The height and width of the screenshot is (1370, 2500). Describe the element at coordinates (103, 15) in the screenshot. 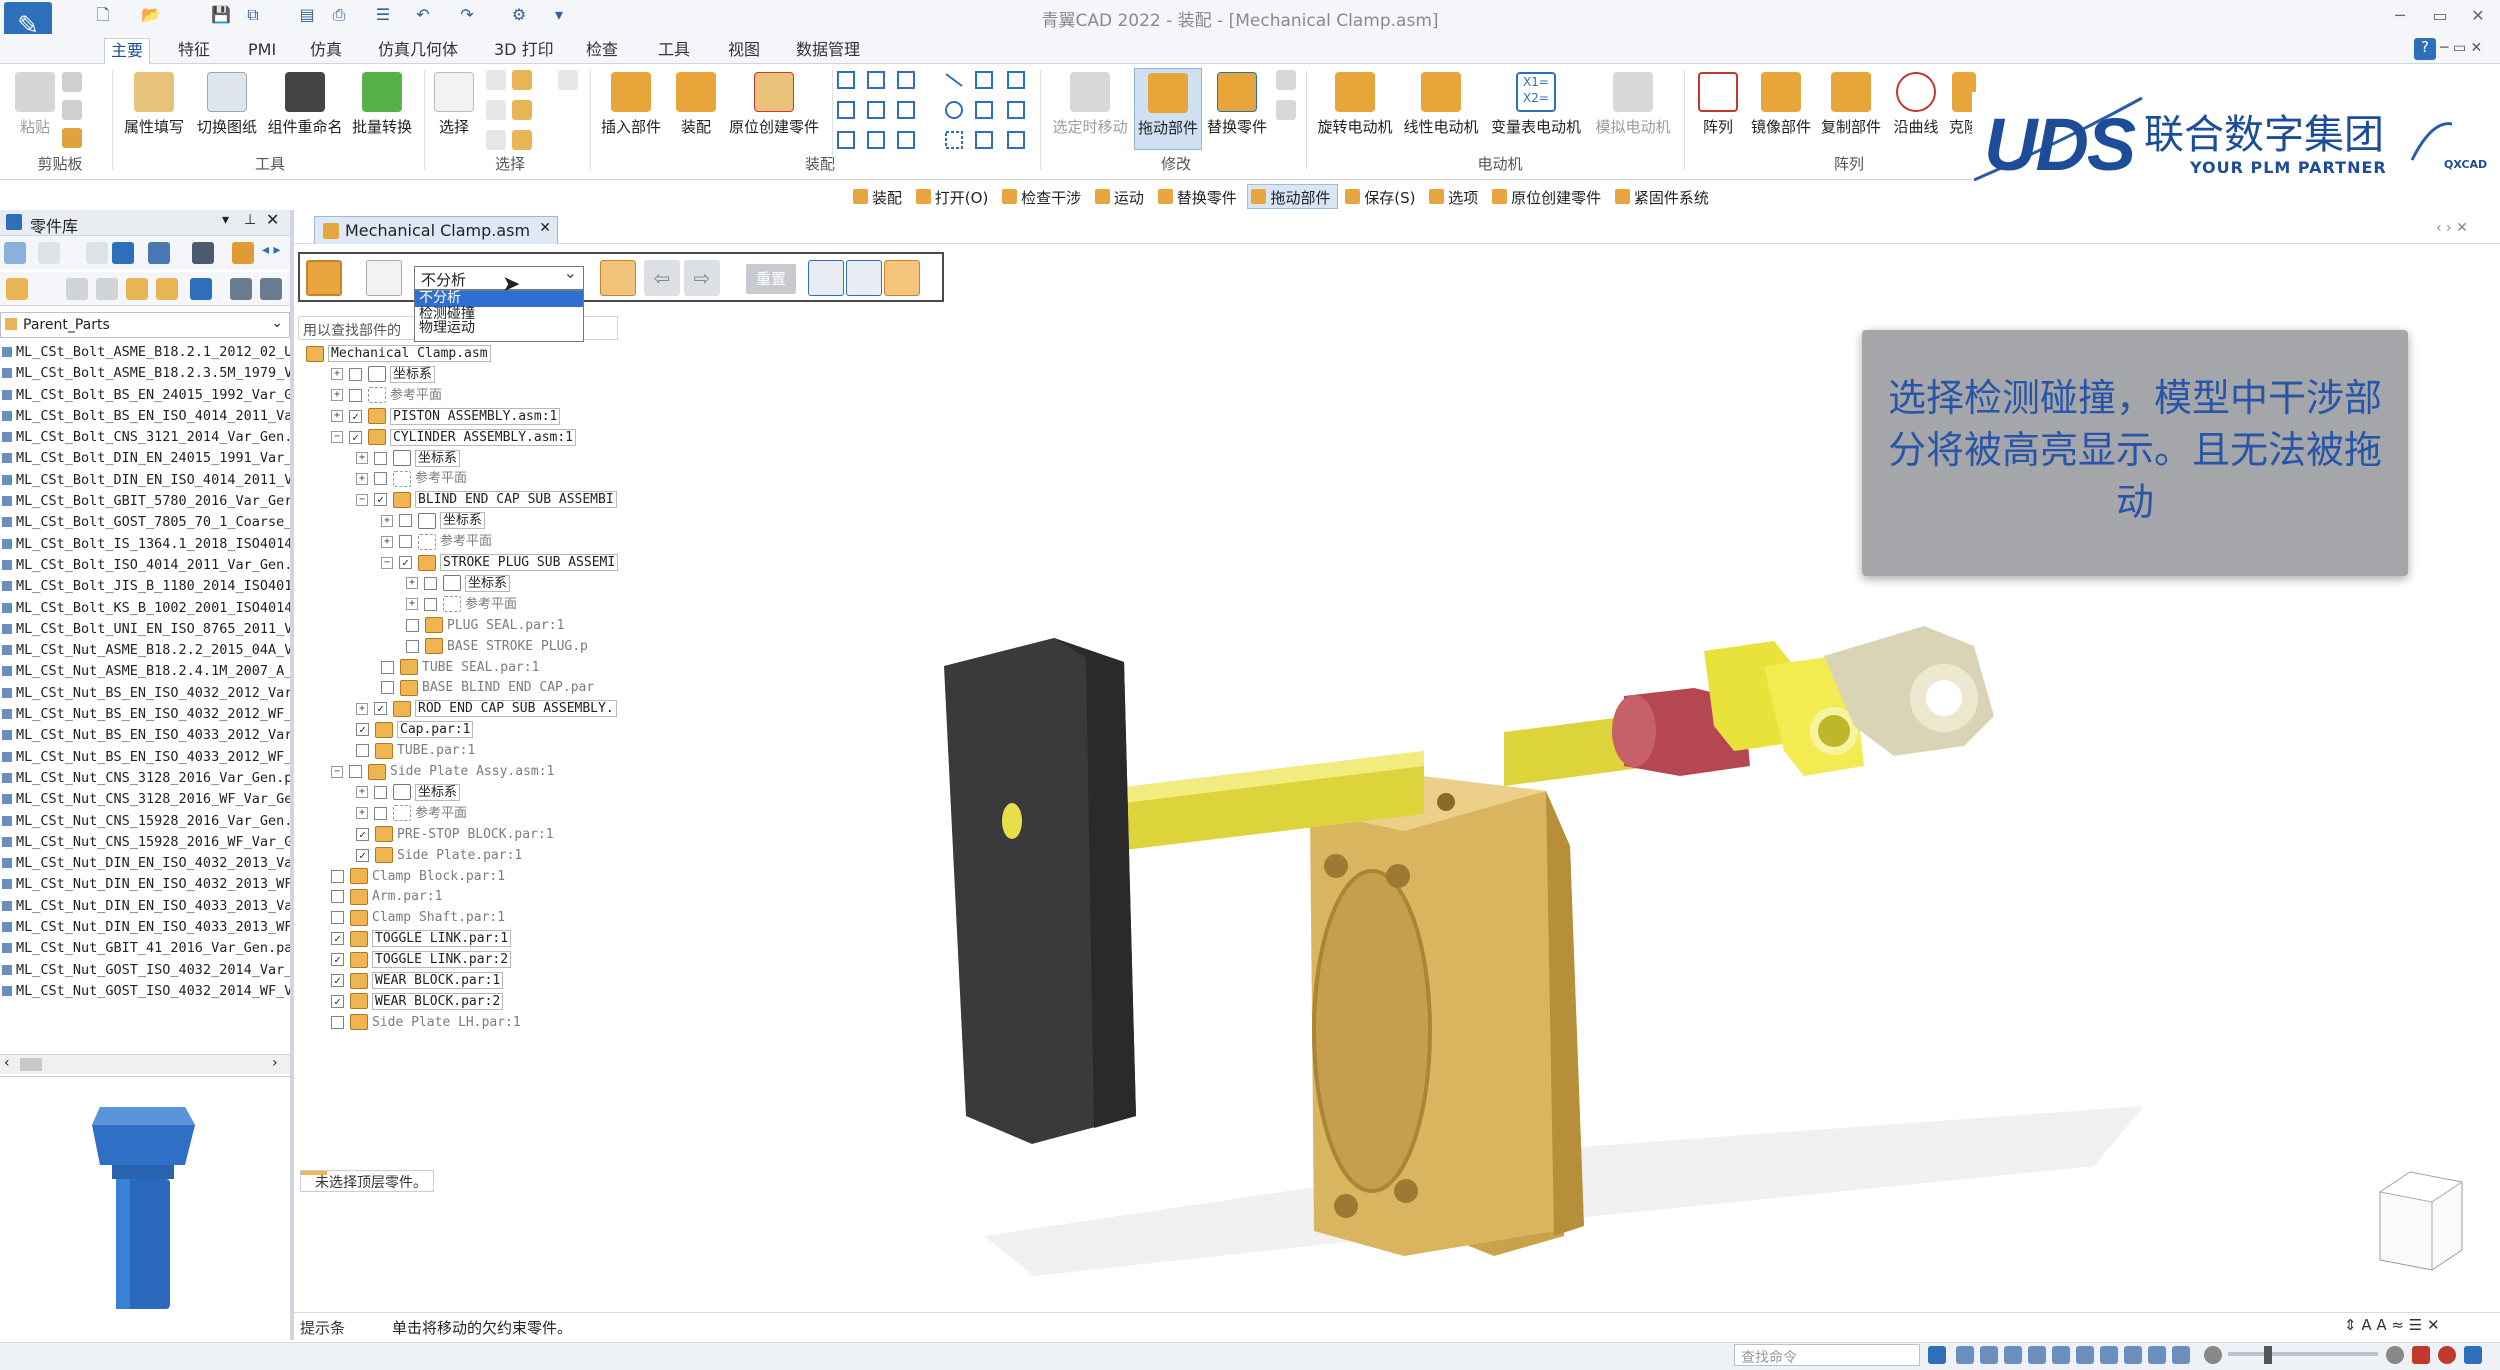

I see `new-file-icon: 🗋` at that location.